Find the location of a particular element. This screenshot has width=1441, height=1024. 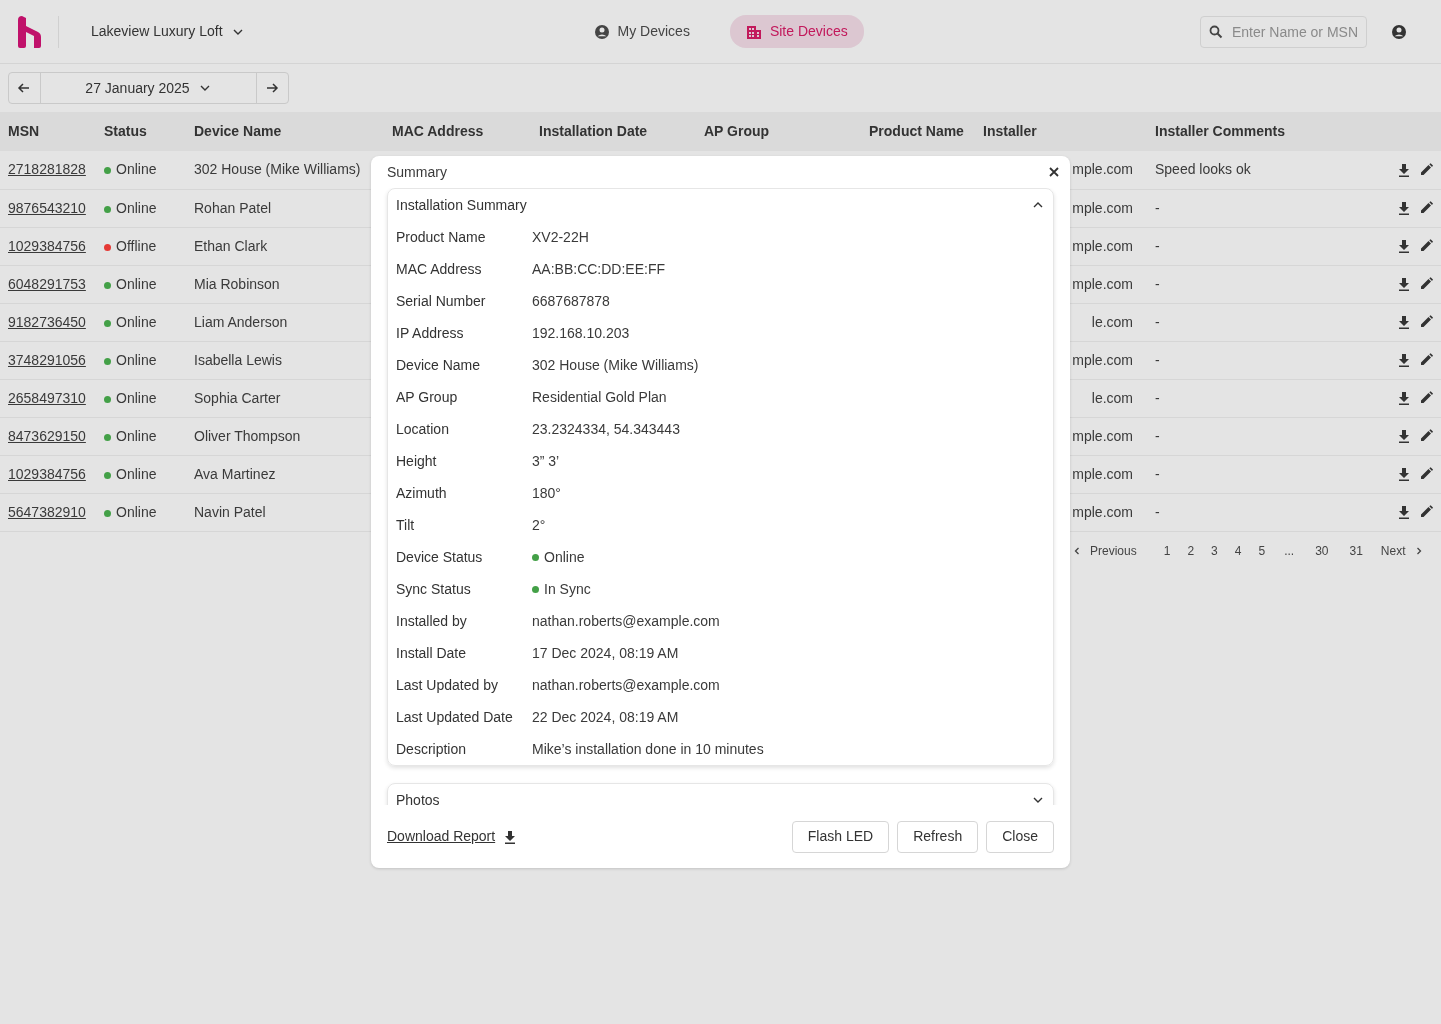

field-value: Online is located at coordinates (564, 557).